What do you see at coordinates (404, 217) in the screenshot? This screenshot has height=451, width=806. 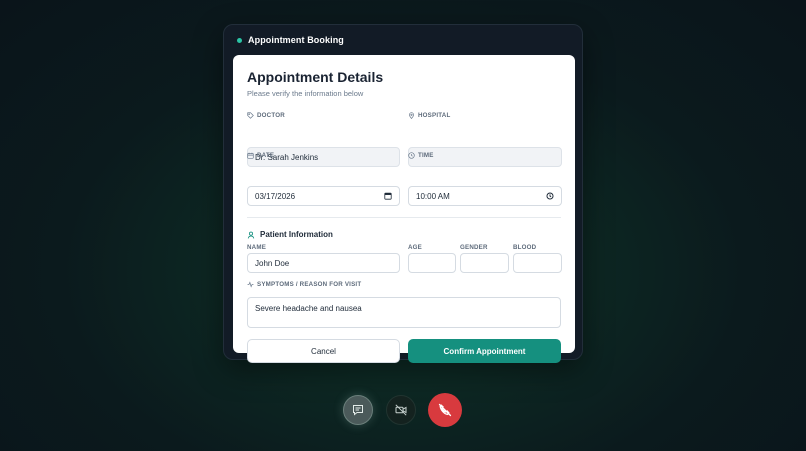 I see `section-divider` at bounding box center [404, 217].